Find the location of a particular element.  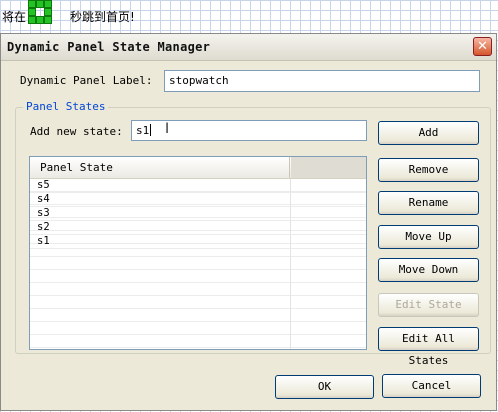

remove-button: Remove is located at coordinates (428, 170).